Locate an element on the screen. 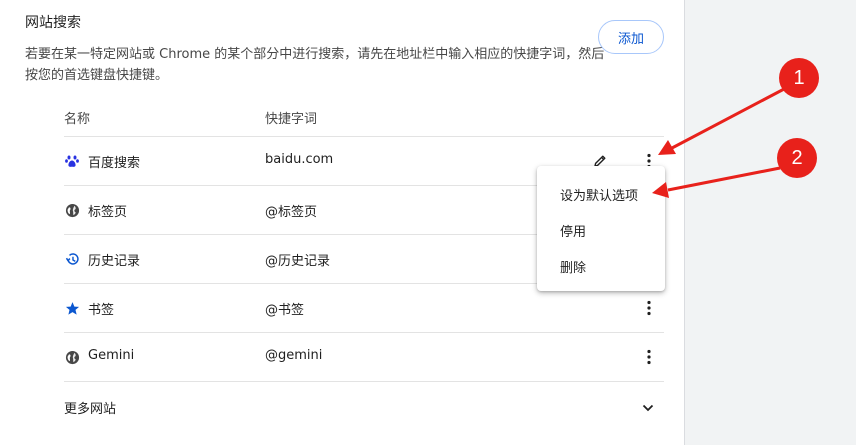  annotation-badge-1: 1 is located at coordinates (799, 78).